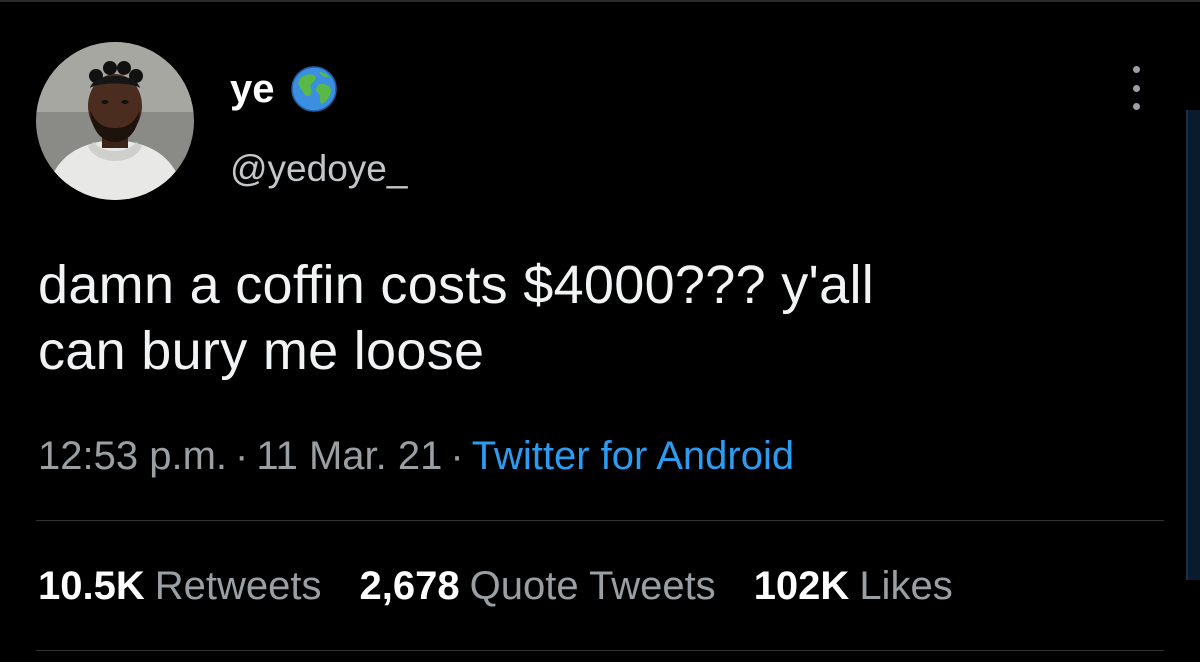 This screenshot has width=1200, height=662. I want to click on retweets-stat: 10.5K Retweets, so click(180, 586).